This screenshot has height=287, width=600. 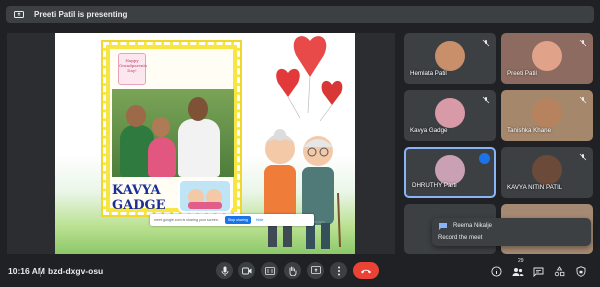 What do you see at coordinates (81, 14) in the screenshot?
I see `presenting-text: Preeti Patil is presenting` at bounding box center [81, 14].